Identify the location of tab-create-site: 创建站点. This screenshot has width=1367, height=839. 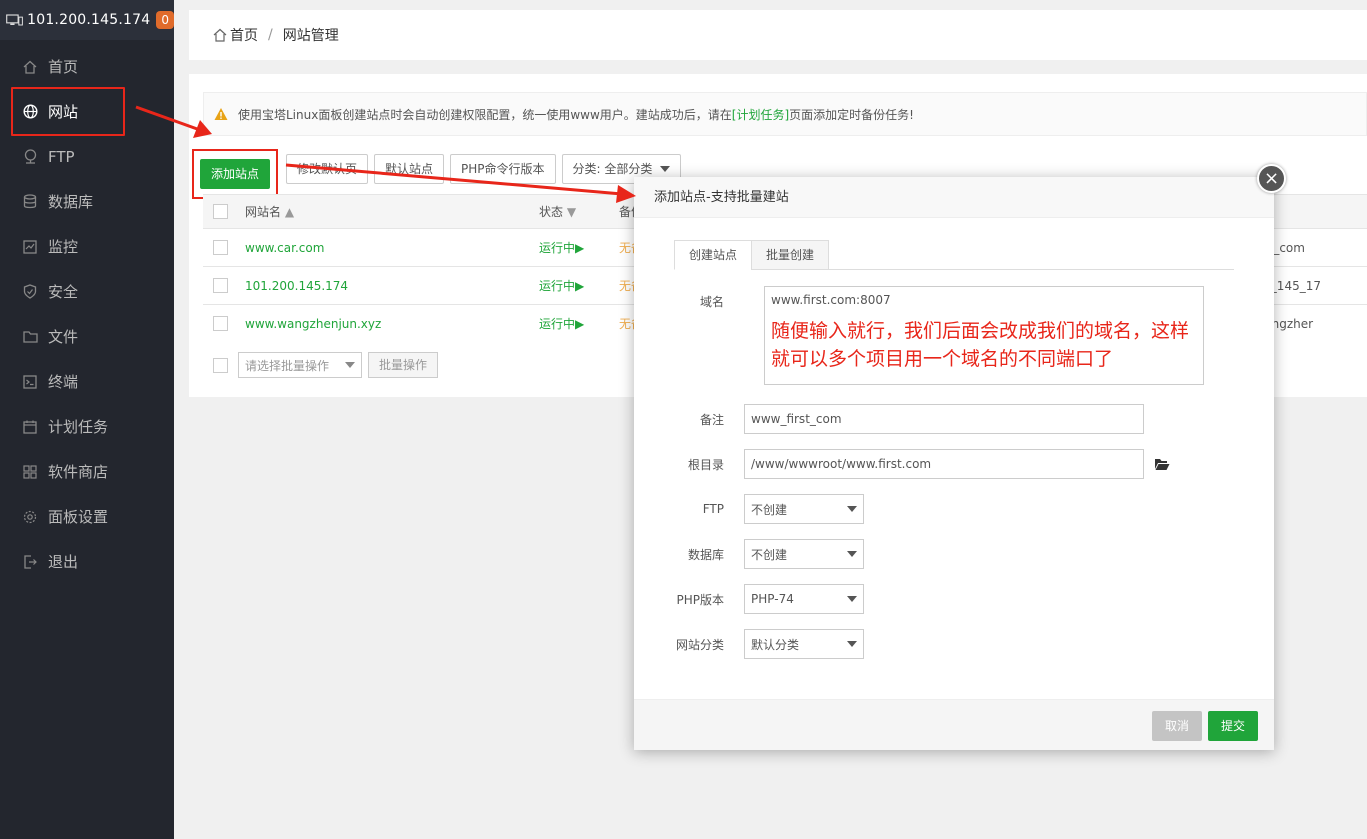
(713, 255).